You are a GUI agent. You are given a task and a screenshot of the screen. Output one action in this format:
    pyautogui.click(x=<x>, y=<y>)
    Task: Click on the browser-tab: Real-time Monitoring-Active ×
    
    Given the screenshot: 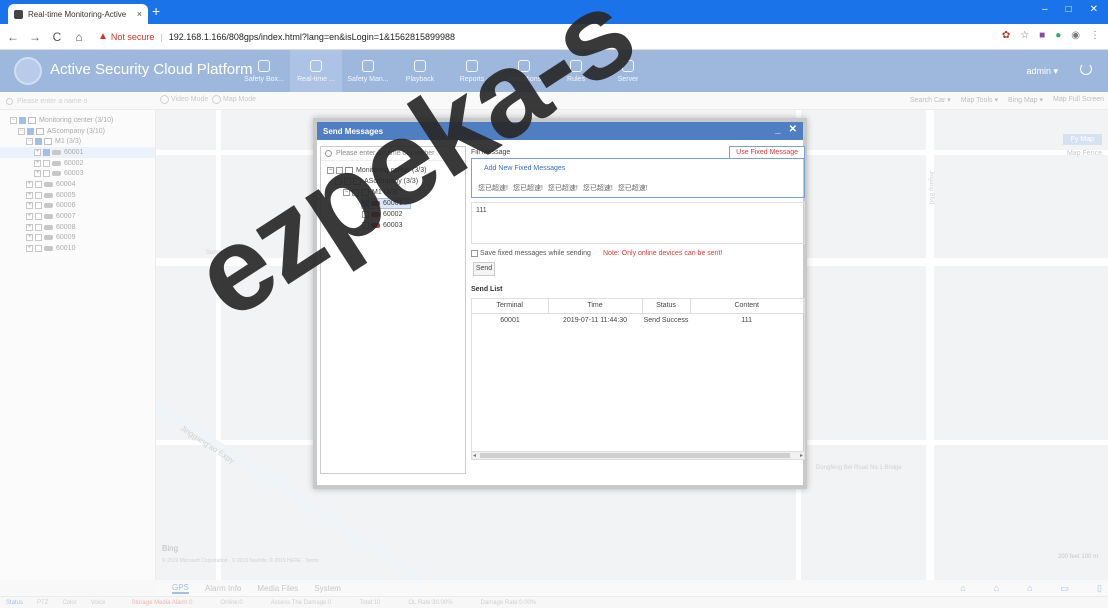 What is the action you would take?
    pyautogui.click(x=78, y=14)
    